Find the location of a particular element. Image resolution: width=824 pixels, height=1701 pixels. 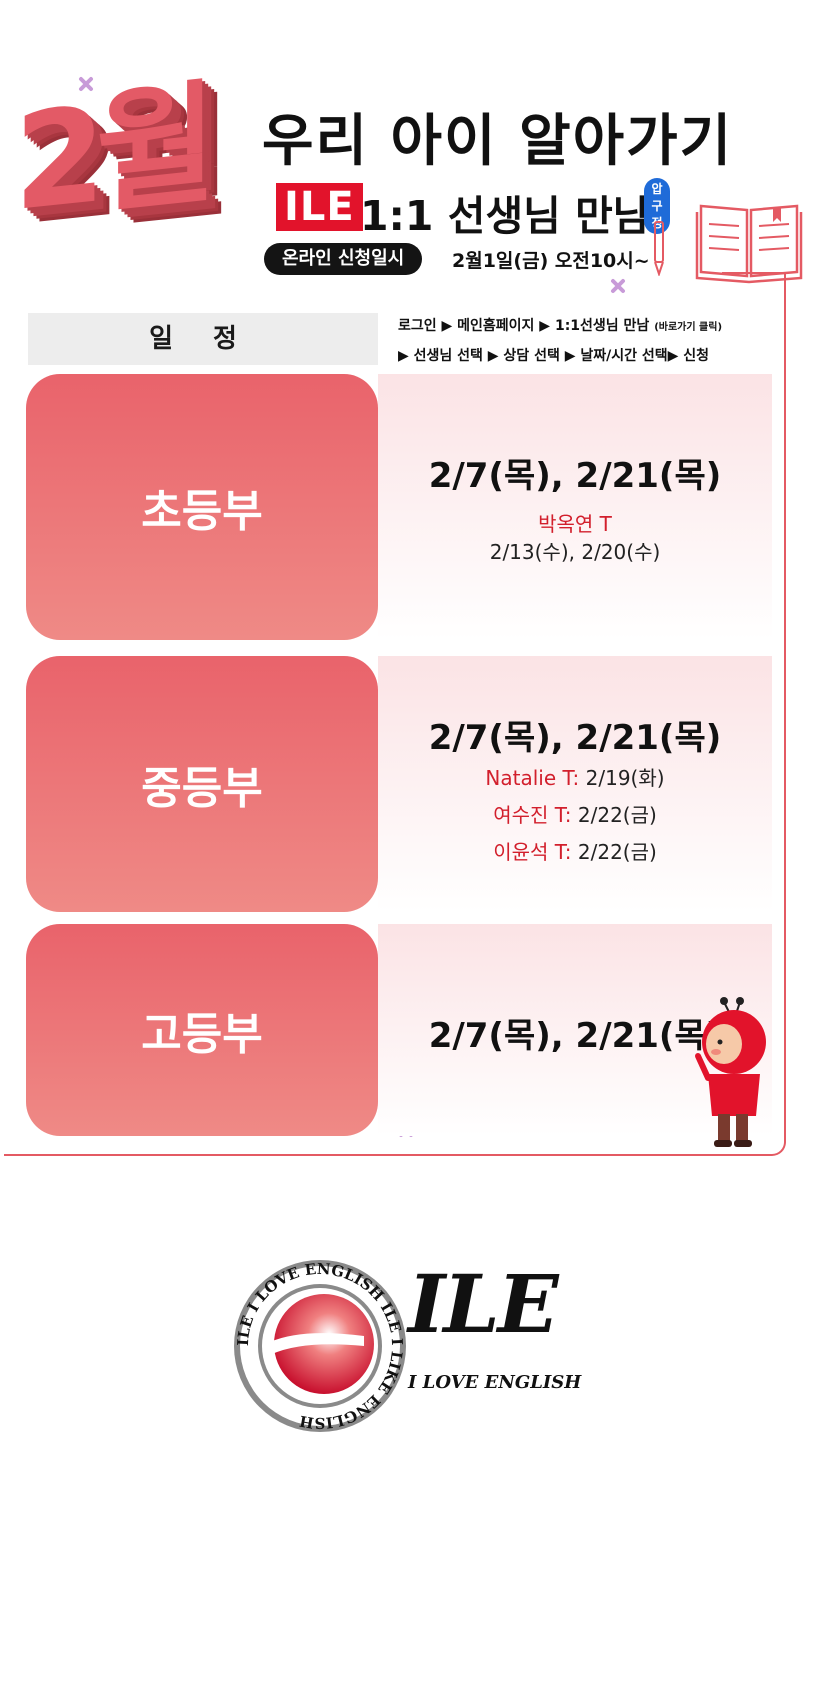

month-graphic: 2월 is located at coordinates (134, 172).